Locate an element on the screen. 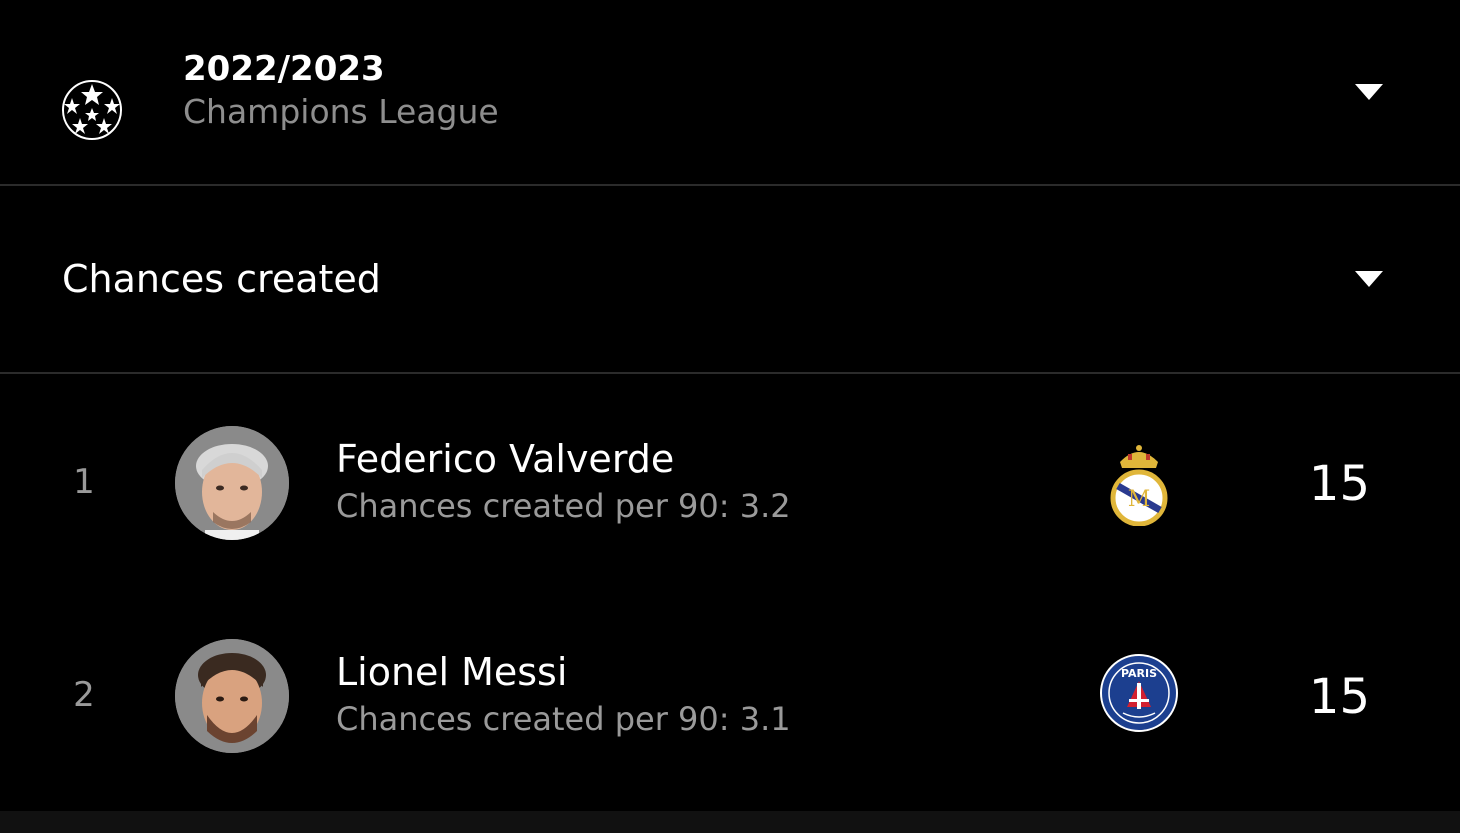  svg-text: PARIS is located at coordinates (1139, 673).